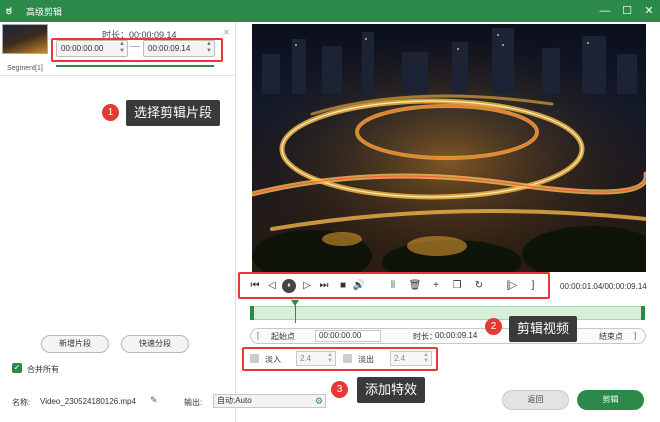  I want to click on callout-badge-2: 2, so click(493, 326).